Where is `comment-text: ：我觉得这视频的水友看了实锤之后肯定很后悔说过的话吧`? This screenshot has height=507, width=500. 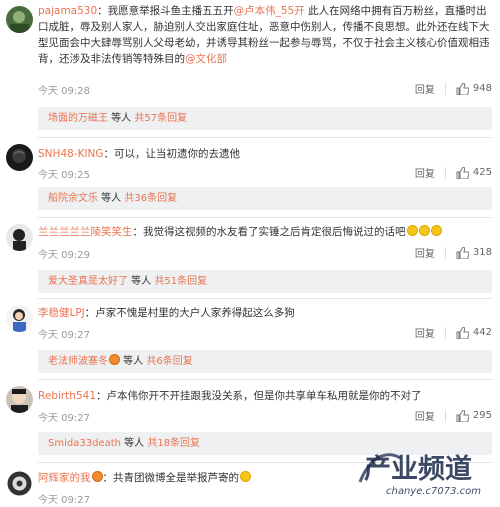 comment-text: ：我觉得这视频的水友看了实锤之后肯定很后悔说过的话吧 is located at coordinates (269, 232).